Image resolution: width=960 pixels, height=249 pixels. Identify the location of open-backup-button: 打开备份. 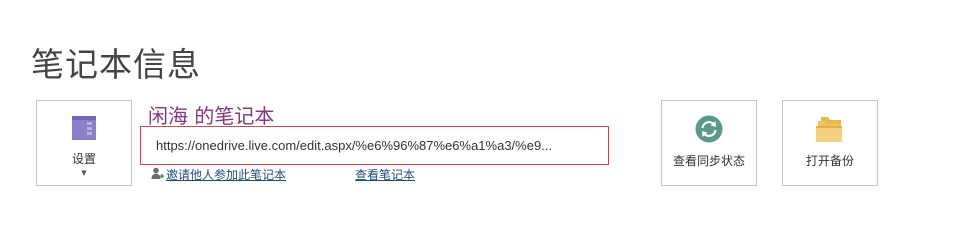
(830, 143).